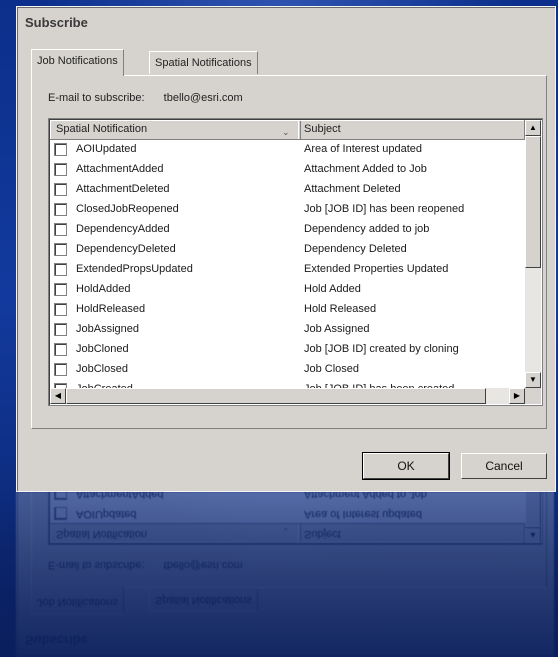 This screenshot has height=657, width=558. Describe the element at coordinates (287, 370) in the screenshot. I see `list-item: JobClosed Job Closed` at that location.